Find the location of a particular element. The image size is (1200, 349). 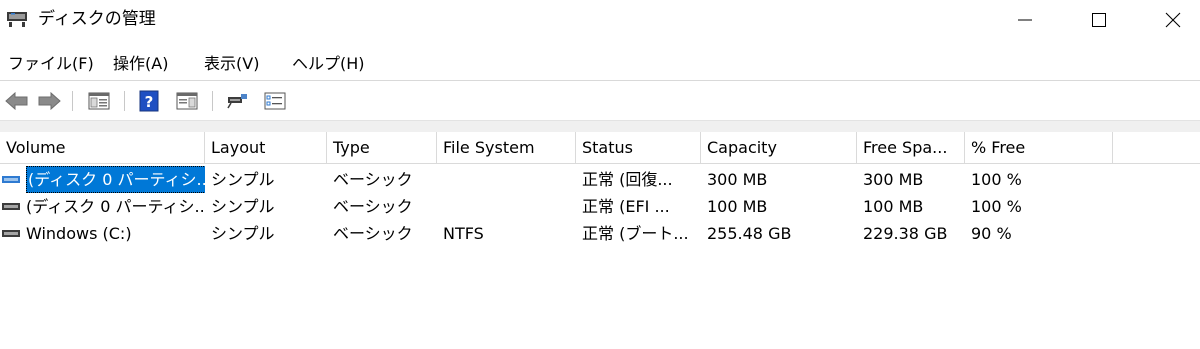

toolbar: ? is located at coordinates (600, 101).